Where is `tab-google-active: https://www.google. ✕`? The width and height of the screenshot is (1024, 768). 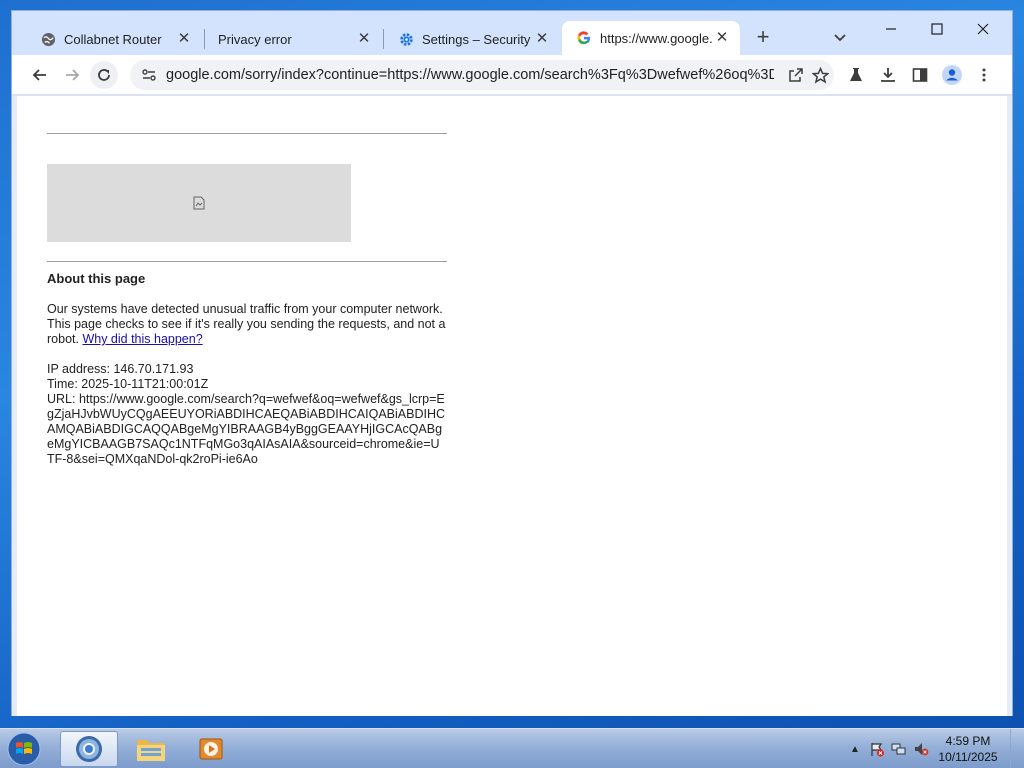 tab-google-active: https://www.google. ✕ is located at coordinates (651, 38).